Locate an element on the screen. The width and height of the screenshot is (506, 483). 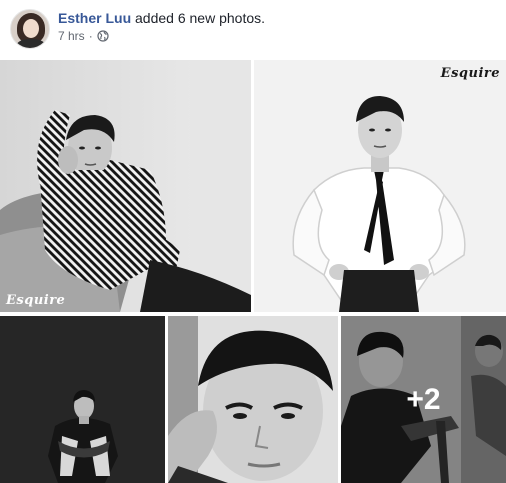
post-action-text: added 6 new photos. is located at coordinates (200, 18).